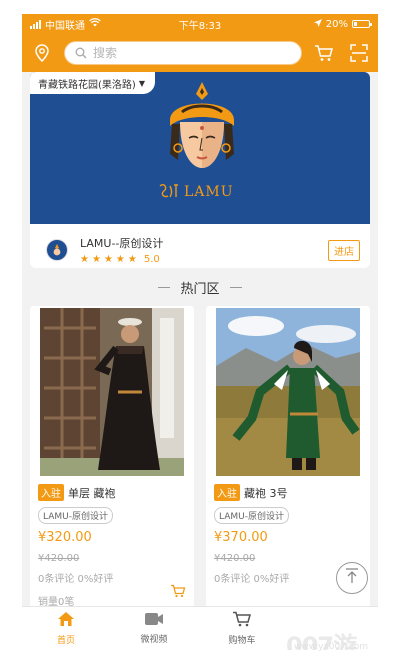 The height and width of the screenshot is (666, 400). Describe the element at coordinates (92, 493) in the screenshot. I see `product-name: 单层 藏袍` at that location.